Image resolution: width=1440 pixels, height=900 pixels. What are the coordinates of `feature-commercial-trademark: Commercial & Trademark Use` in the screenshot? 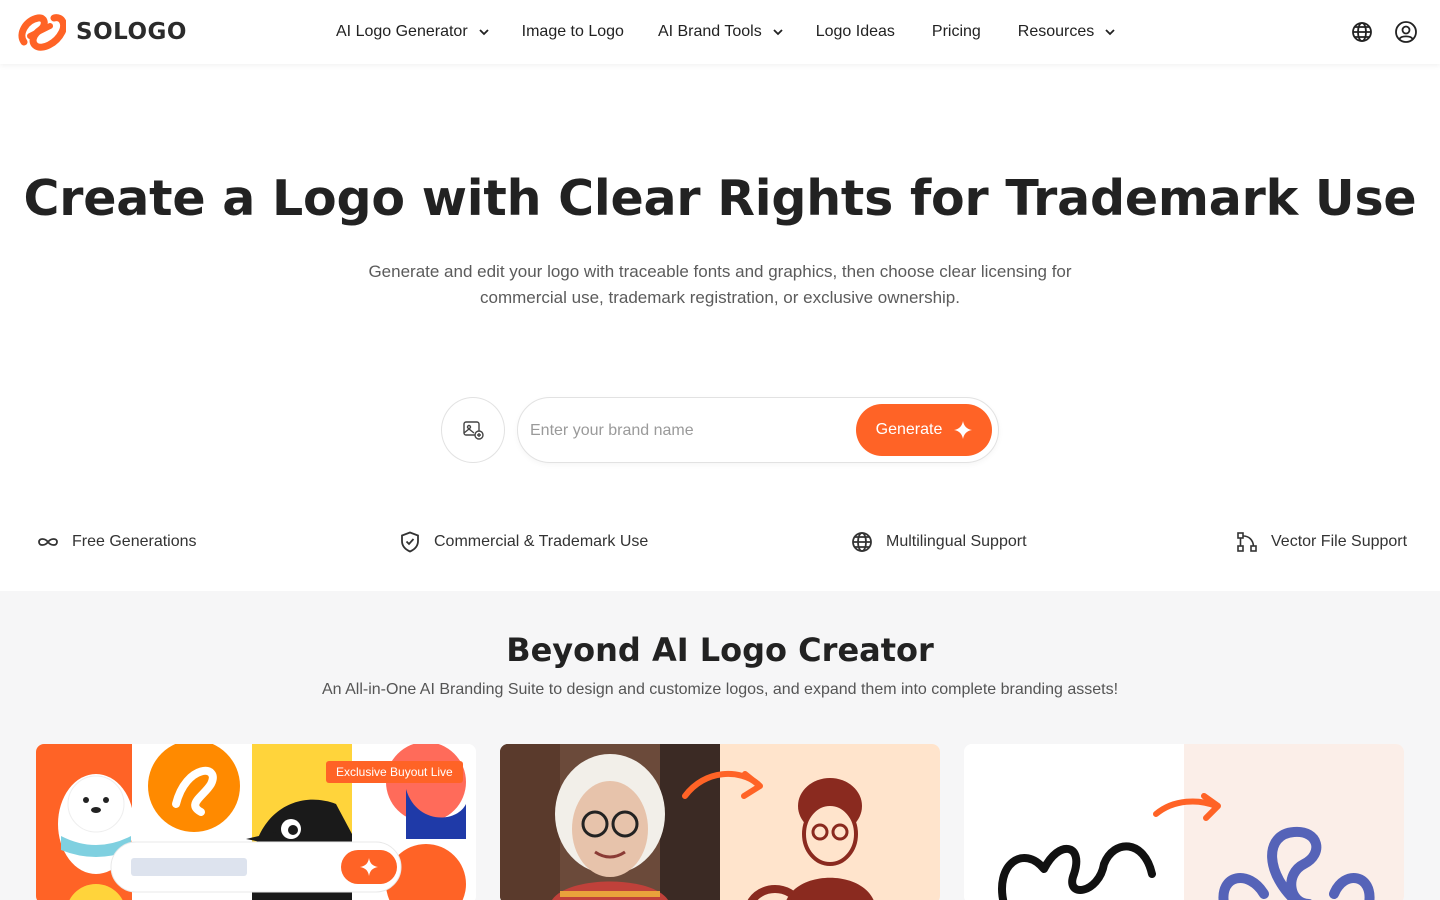 It's located at (523, 542).